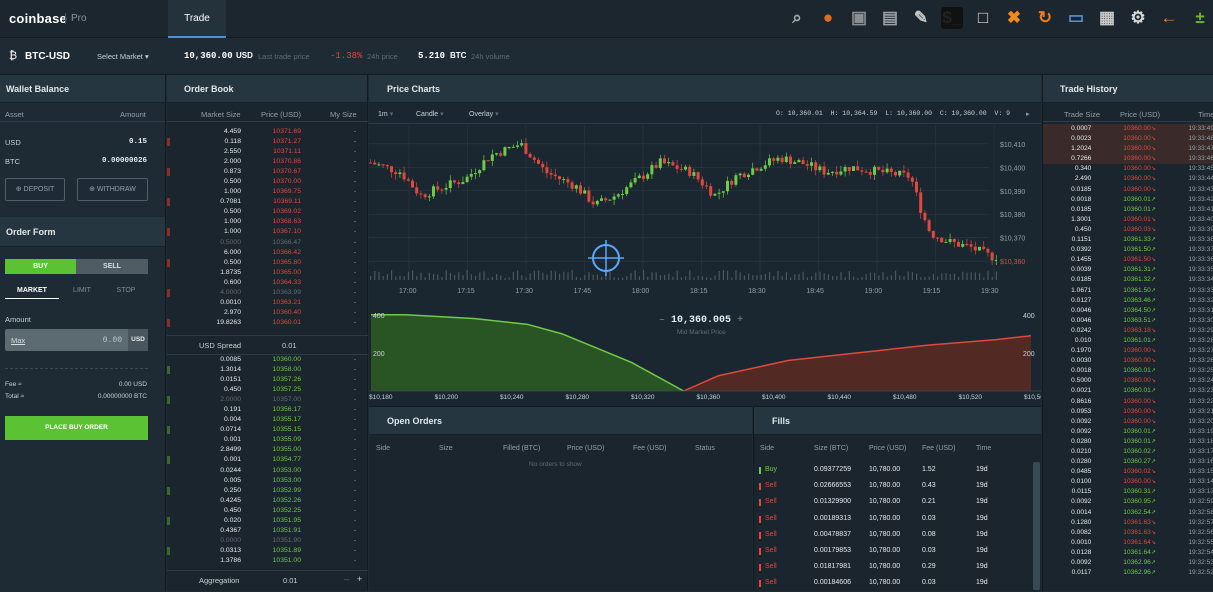 This screenshot has width=1213, height=592. Describe the element at coordinates (1107, 18) in the screenshot. I see `calculator-icon: ▦` at that location.